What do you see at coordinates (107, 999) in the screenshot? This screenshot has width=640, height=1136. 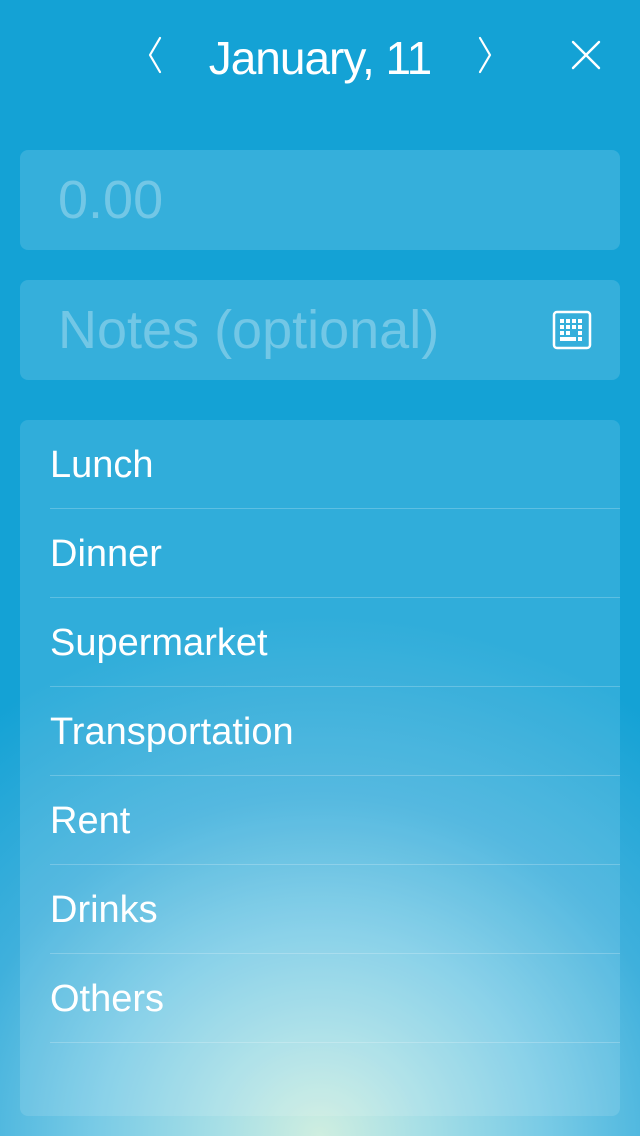 I see `category-label: Others` at bounding box center [107, 999].